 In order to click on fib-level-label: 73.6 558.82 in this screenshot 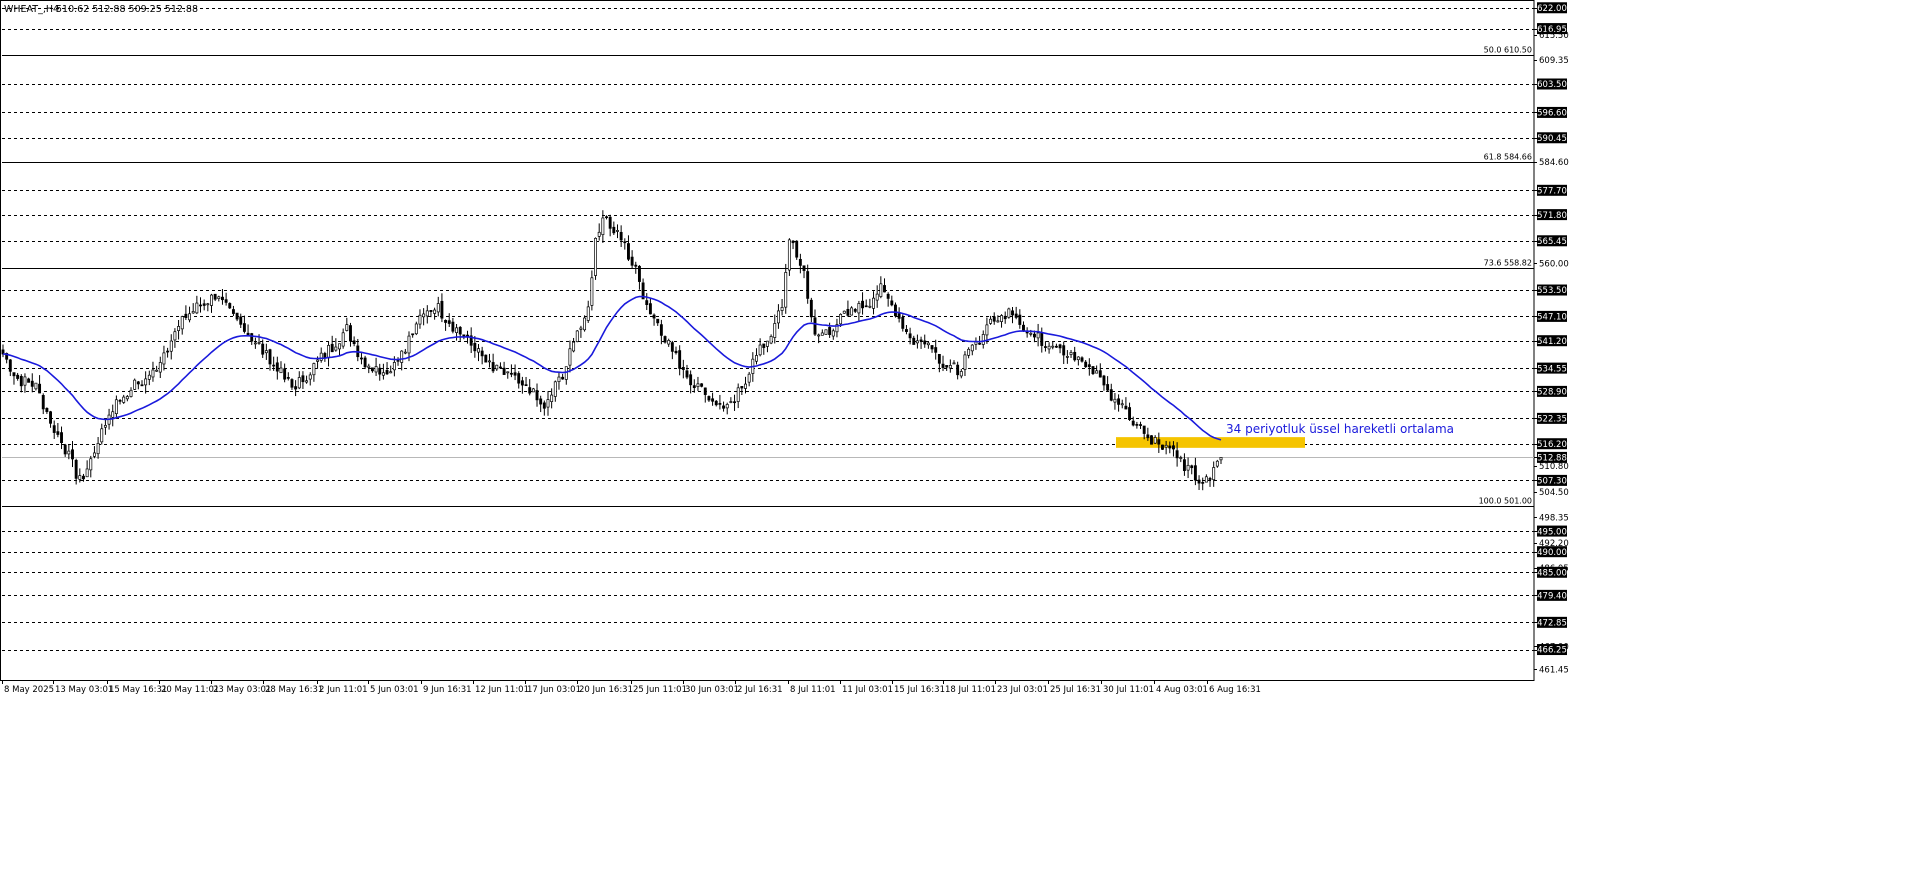, I will do `click(1508, 263)`.